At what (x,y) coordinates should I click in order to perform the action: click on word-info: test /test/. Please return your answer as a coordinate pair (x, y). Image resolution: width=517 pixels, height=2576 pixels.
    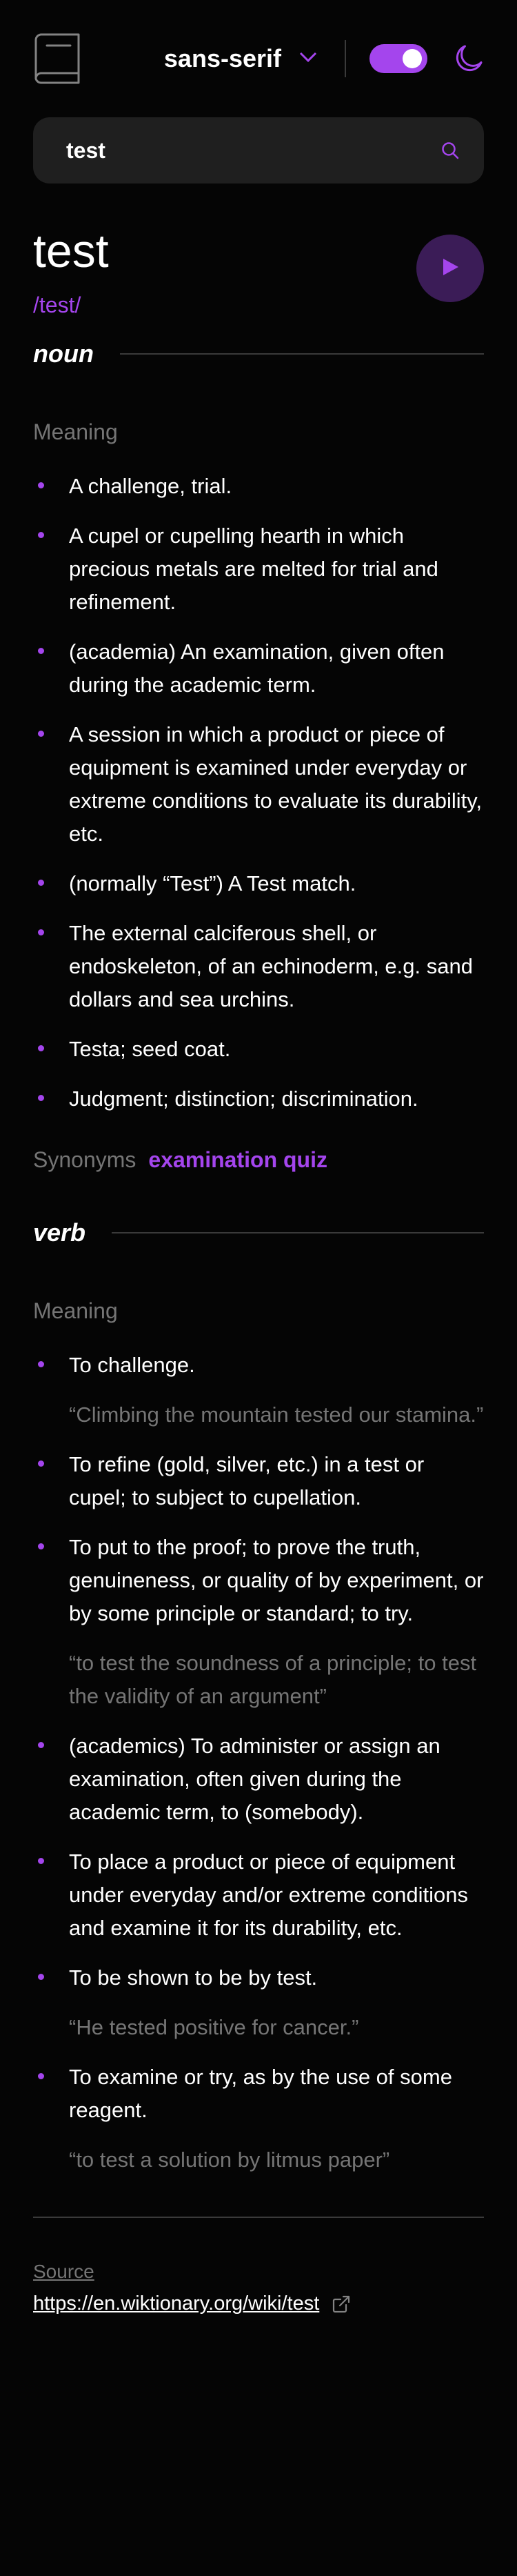
    Looking at the image, I should click on (71, 271).